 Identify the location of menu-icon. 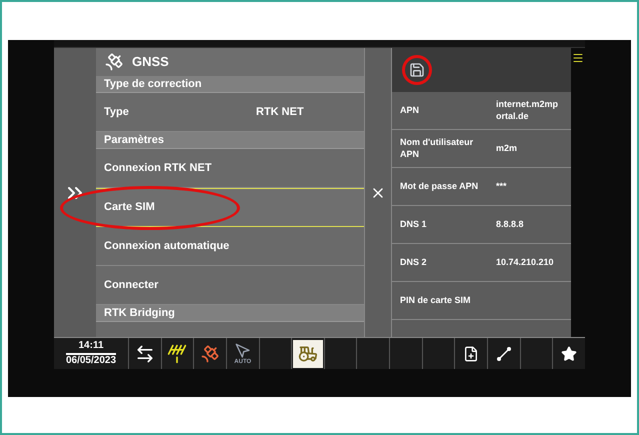
(578, 58).